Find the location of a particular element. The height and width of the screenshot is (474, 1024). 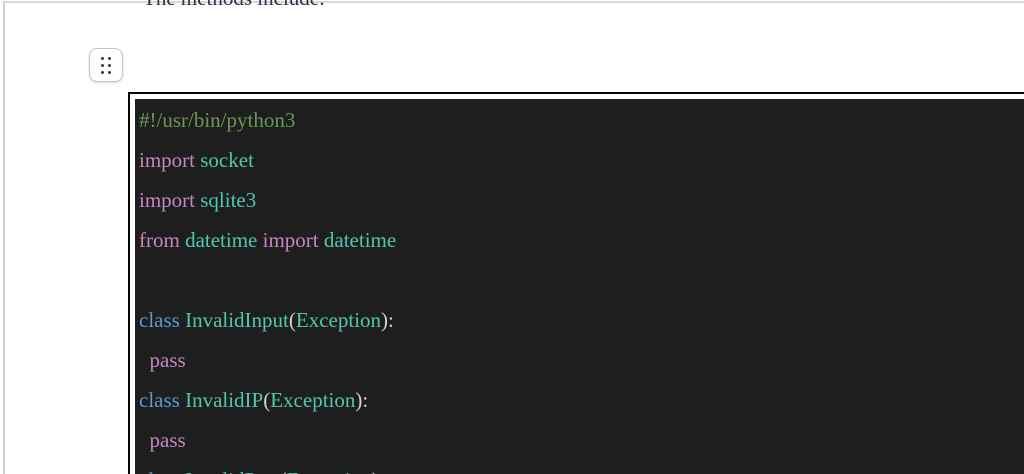

code-line: class InvalidIP(Exception): is located at coordinates (254, 400).